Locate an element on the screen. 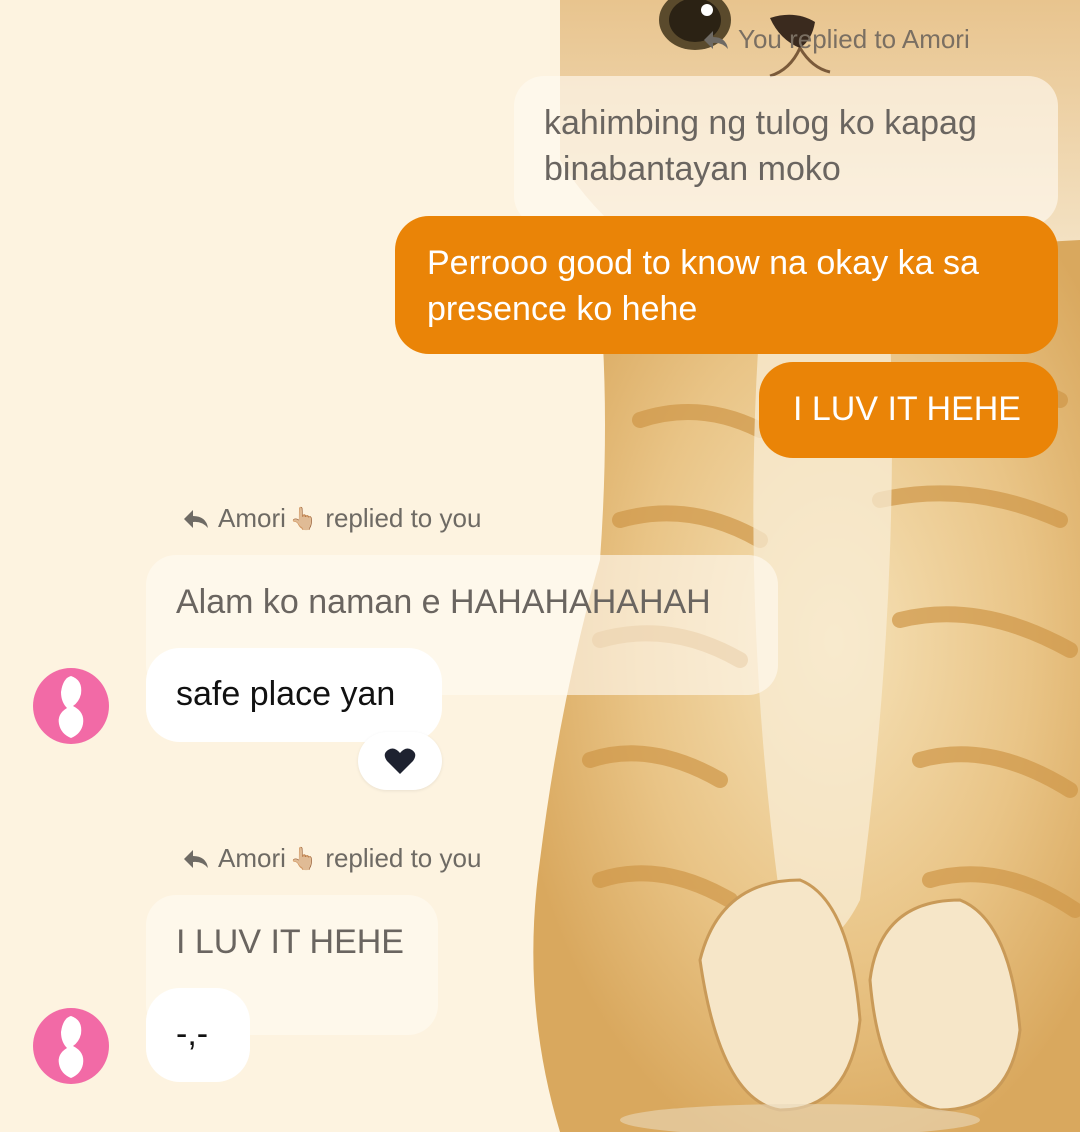 This screenshot has height=1132, width=1080. incoming-message-bubble: -,- is located at coordinates (198, 1035).